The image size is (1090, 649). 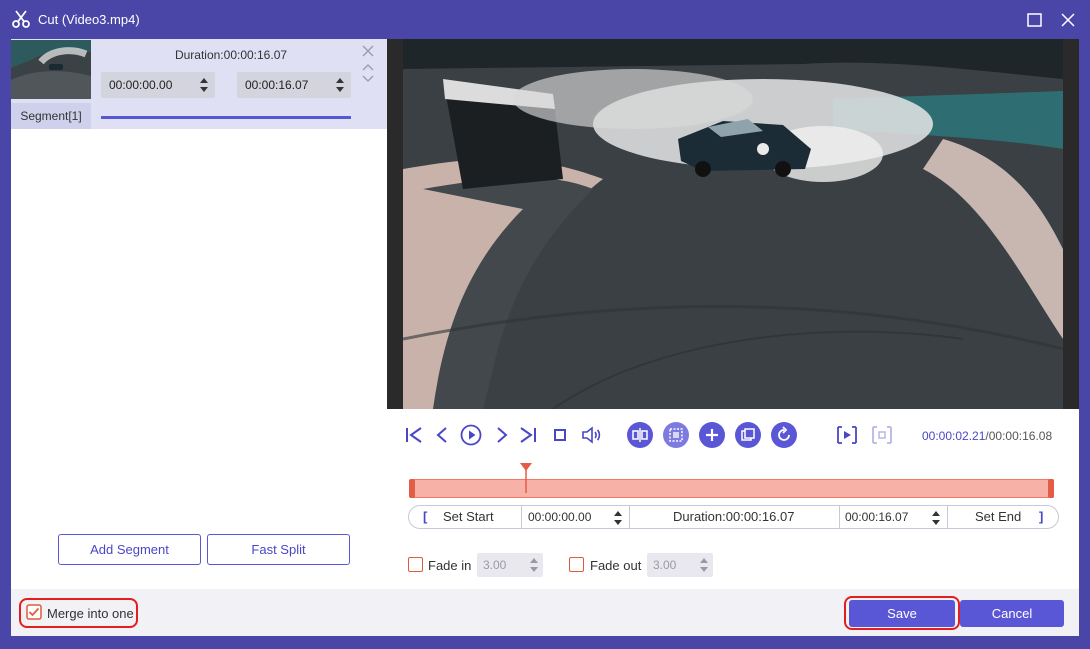 What do you see at coordinates (712, 435) in the screenshot?
I see `add-icon` at bounding box center [712, 435].